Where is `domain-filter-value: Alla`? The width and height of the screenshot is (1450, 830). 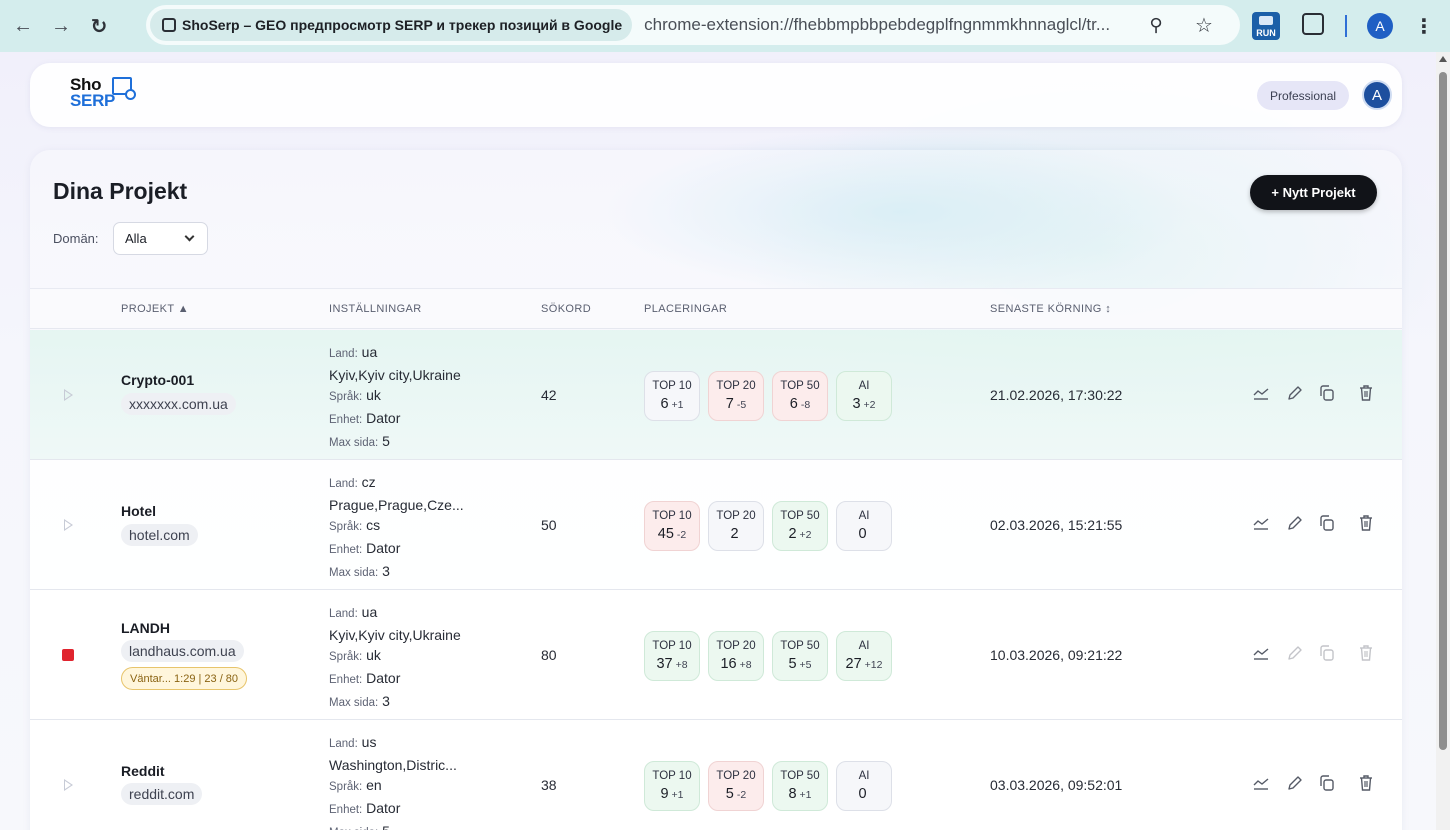 domain-filter-value: Alla is located at coordinates (136, 238).